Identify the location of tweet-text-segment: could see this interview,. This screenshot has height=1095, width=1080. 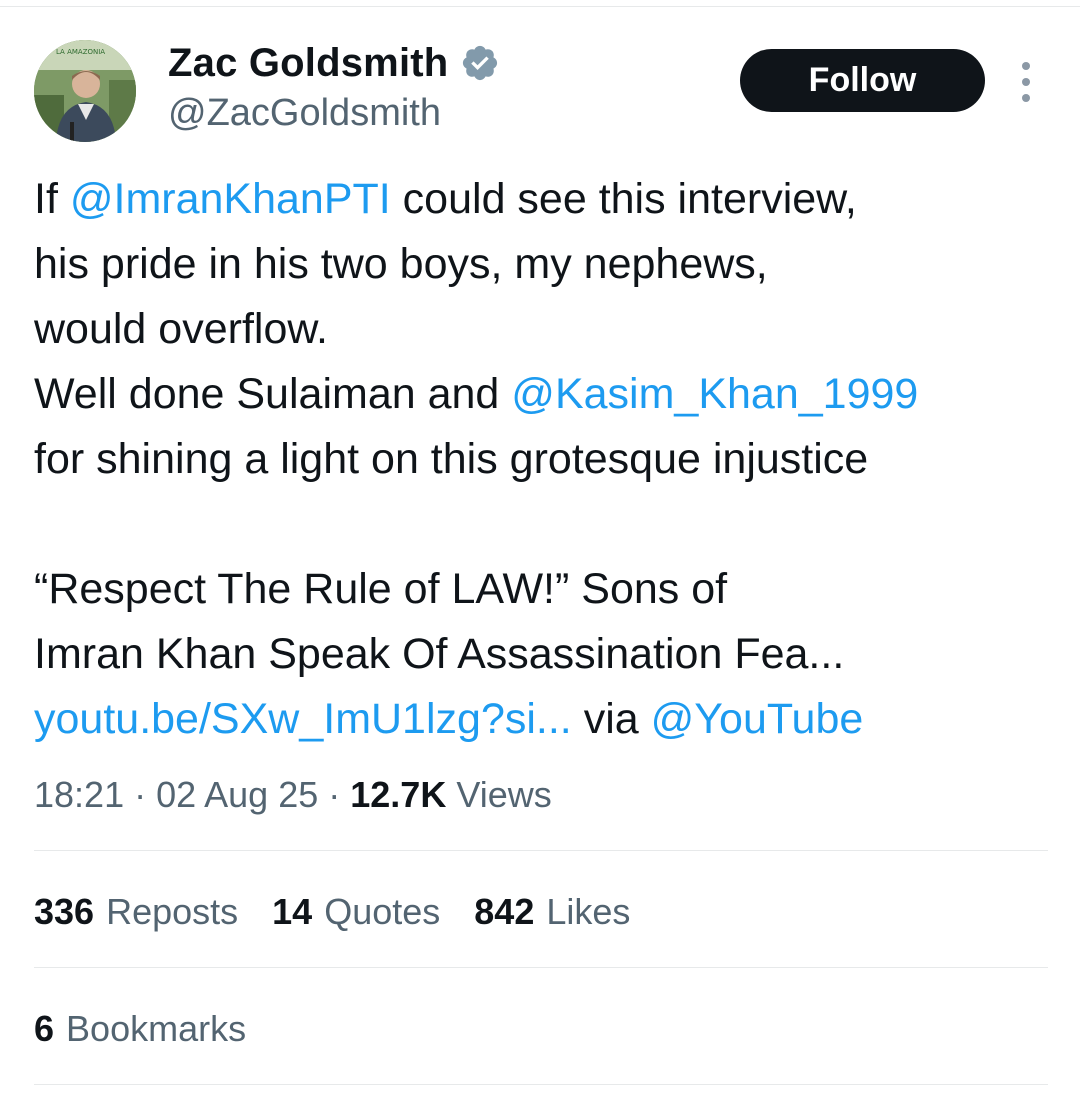
(623, 199).